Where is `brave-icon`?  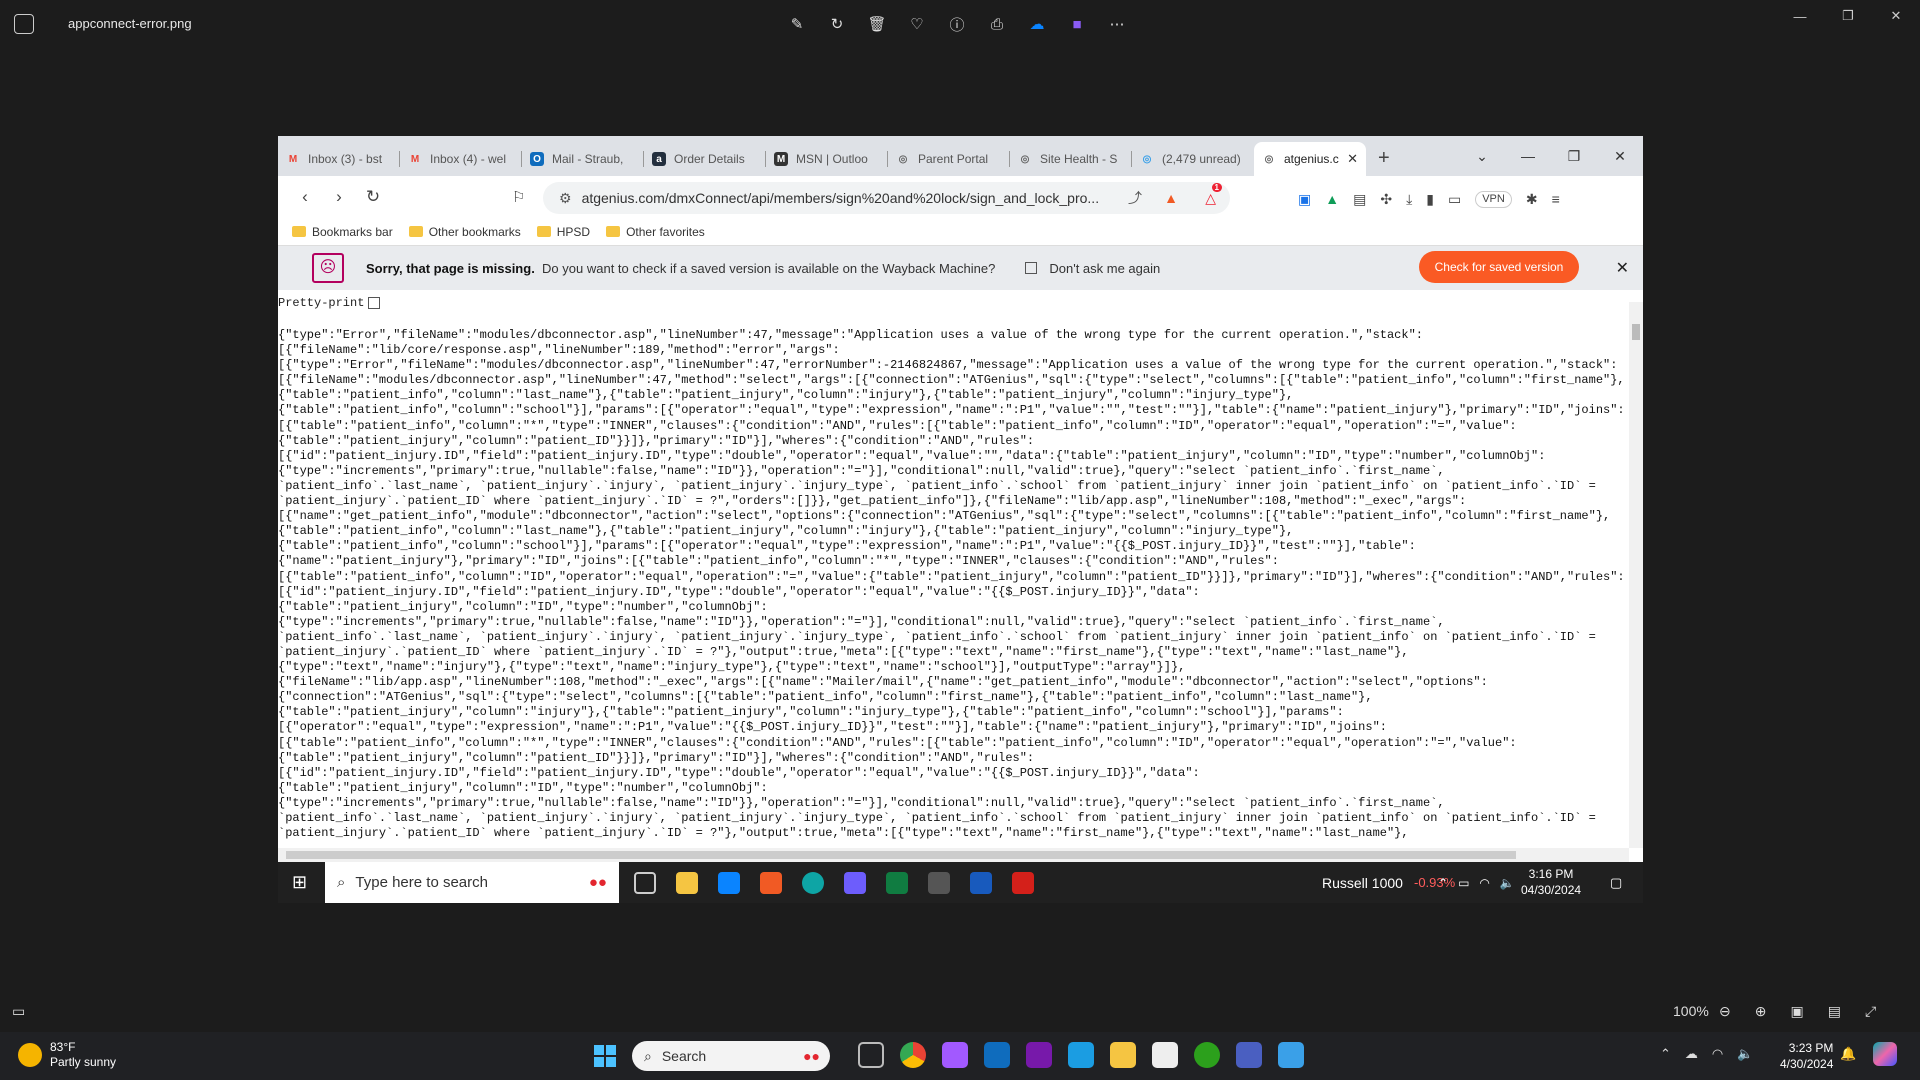 brave-icon is located at coordinates (771, 882).